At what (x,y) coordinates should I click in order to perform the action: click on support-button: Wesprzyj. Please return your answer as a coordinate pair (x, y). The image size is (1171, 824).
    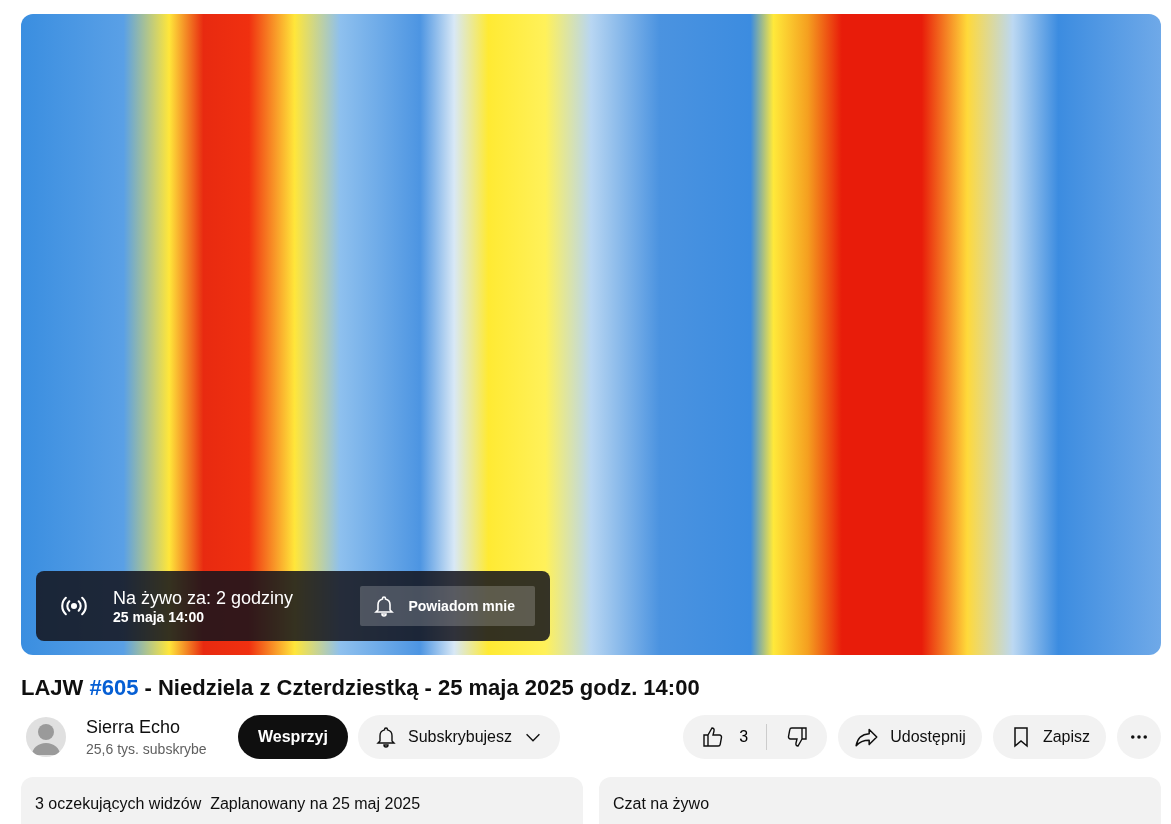
    Looking at the image, I should click on (293, 737).